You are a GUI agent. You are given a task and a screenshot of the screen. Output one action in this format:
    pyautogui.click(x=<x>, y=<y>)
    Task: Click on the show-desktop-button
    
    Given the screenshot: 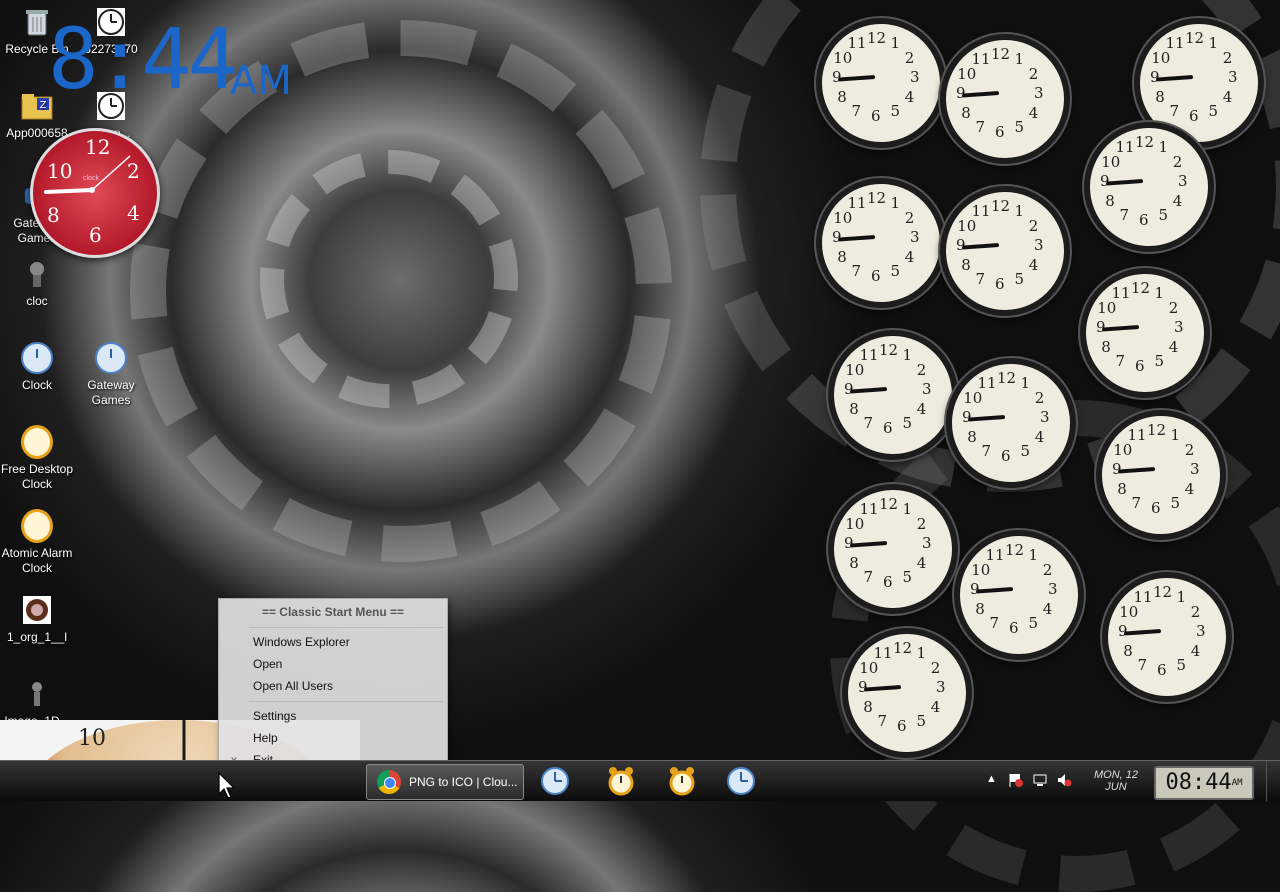 What is the action you would take?
    pyautogui.click(x=1273, y=781)
    